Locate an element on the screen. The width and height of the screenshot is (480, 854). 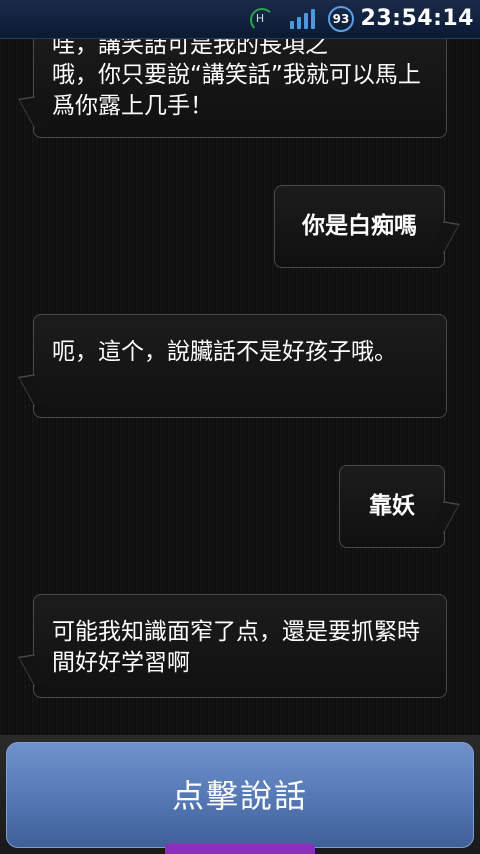
user-message: 靠妖 is located at coordinates (399, 506).